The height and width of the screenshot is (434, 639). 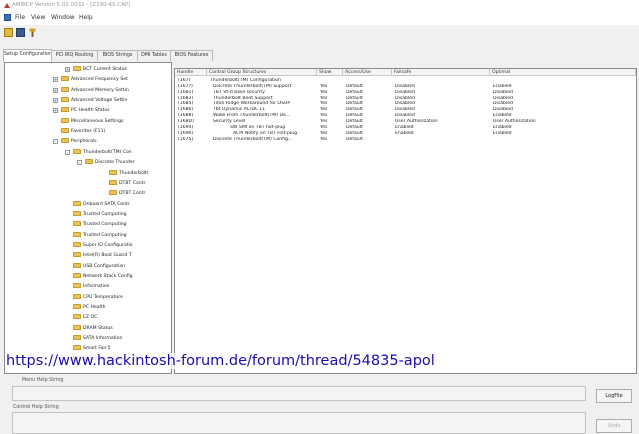 What do you see at coordinates (129, 173) in the screenshot?
I see `tree-item: Thunderbolt(` at bounding box center [129, 173].